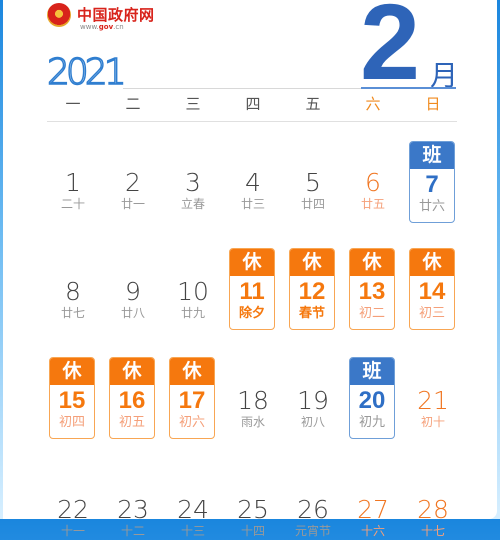  I want to click on year-label: 2021, so click(86, 72).